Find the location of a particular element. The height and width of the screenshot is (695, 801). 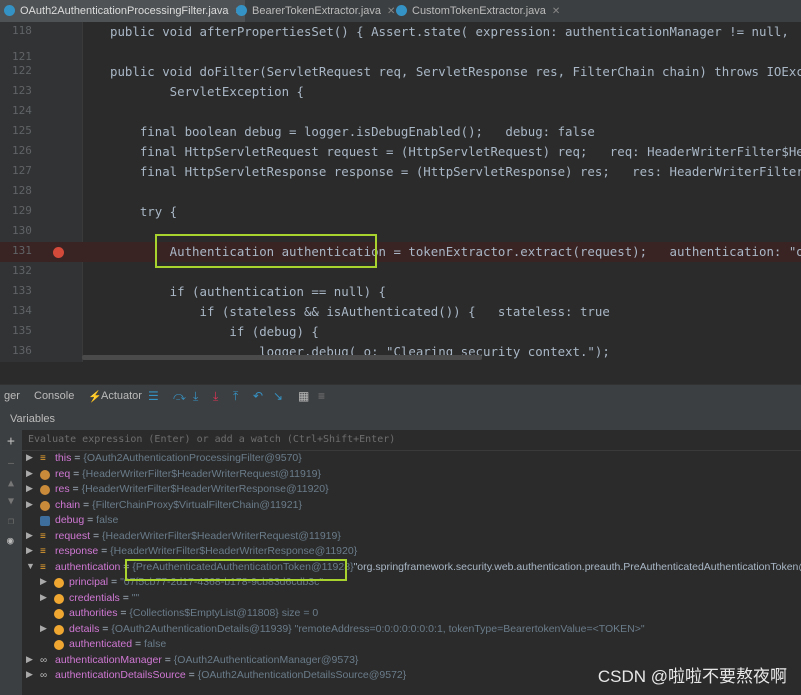

down-icon: ▼ is located at coordinates (11, 501).